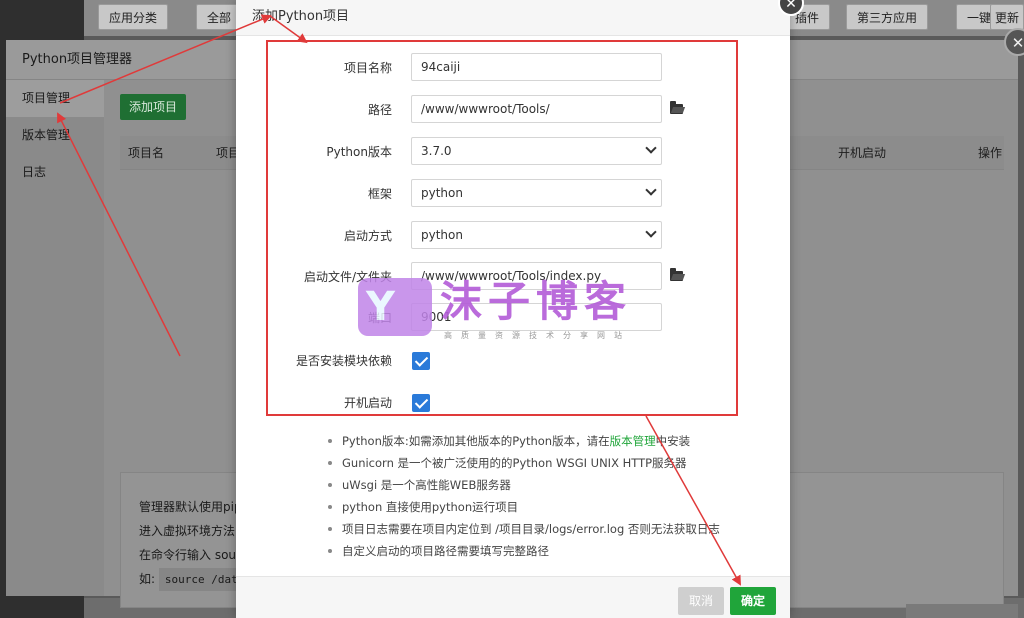 Image resolution: width=1024 pixels, height=618 pixels. Describe the element at coordinates (990, 153) in the screenshot. I see `col-actions: 操作` at that location.